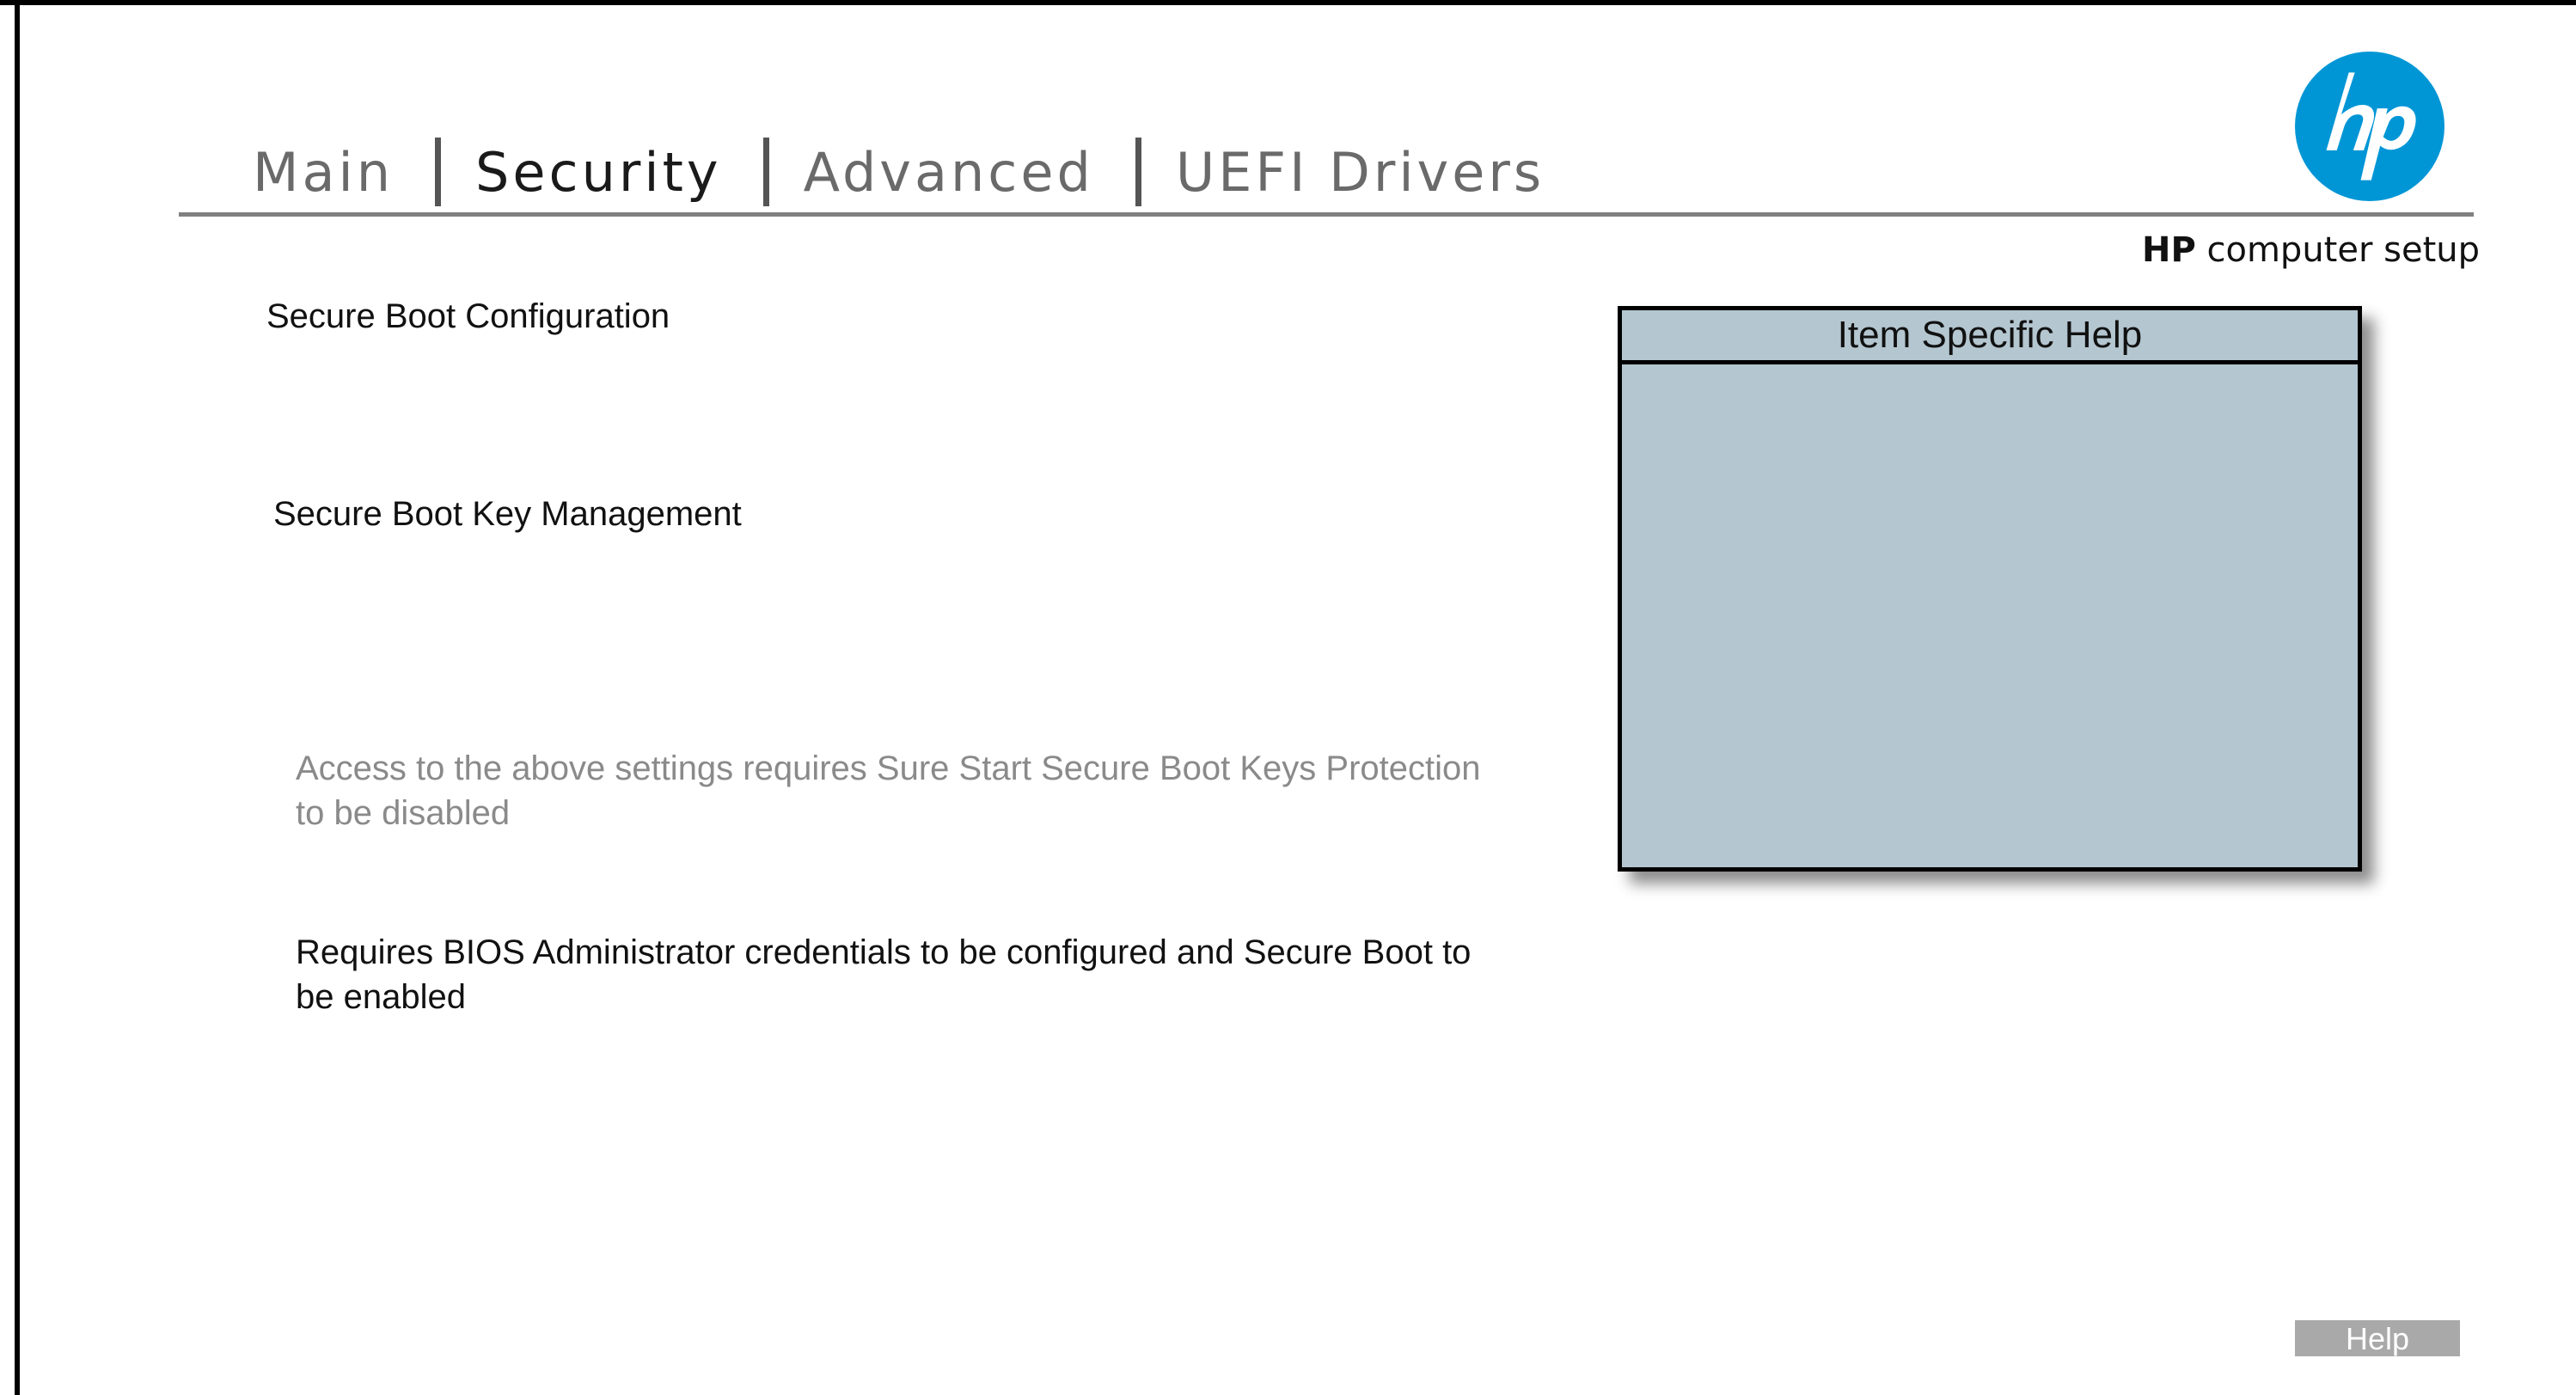 Image resolution: width=2576 pixels, height=1395 pixels. I want to click on menu-item-secure-boot-configuration: Secure Boot Configuration, so click(468, 316).